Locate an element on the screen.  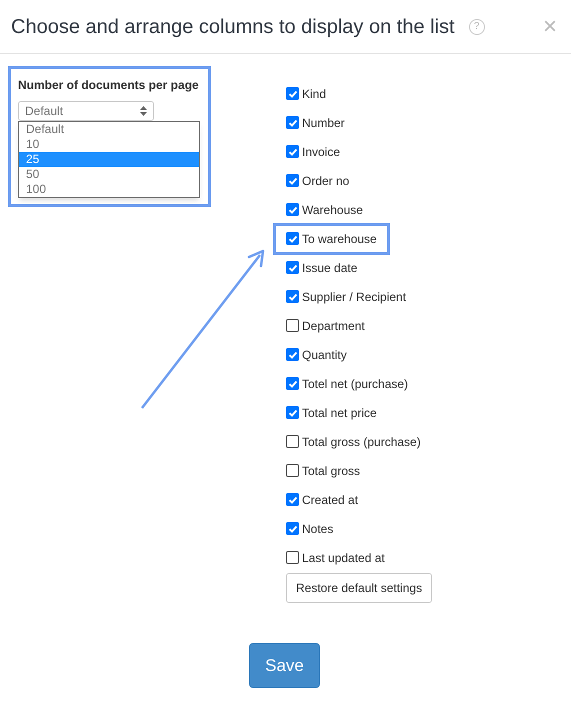
column-option: Order no is located at coordinates (317, 180).